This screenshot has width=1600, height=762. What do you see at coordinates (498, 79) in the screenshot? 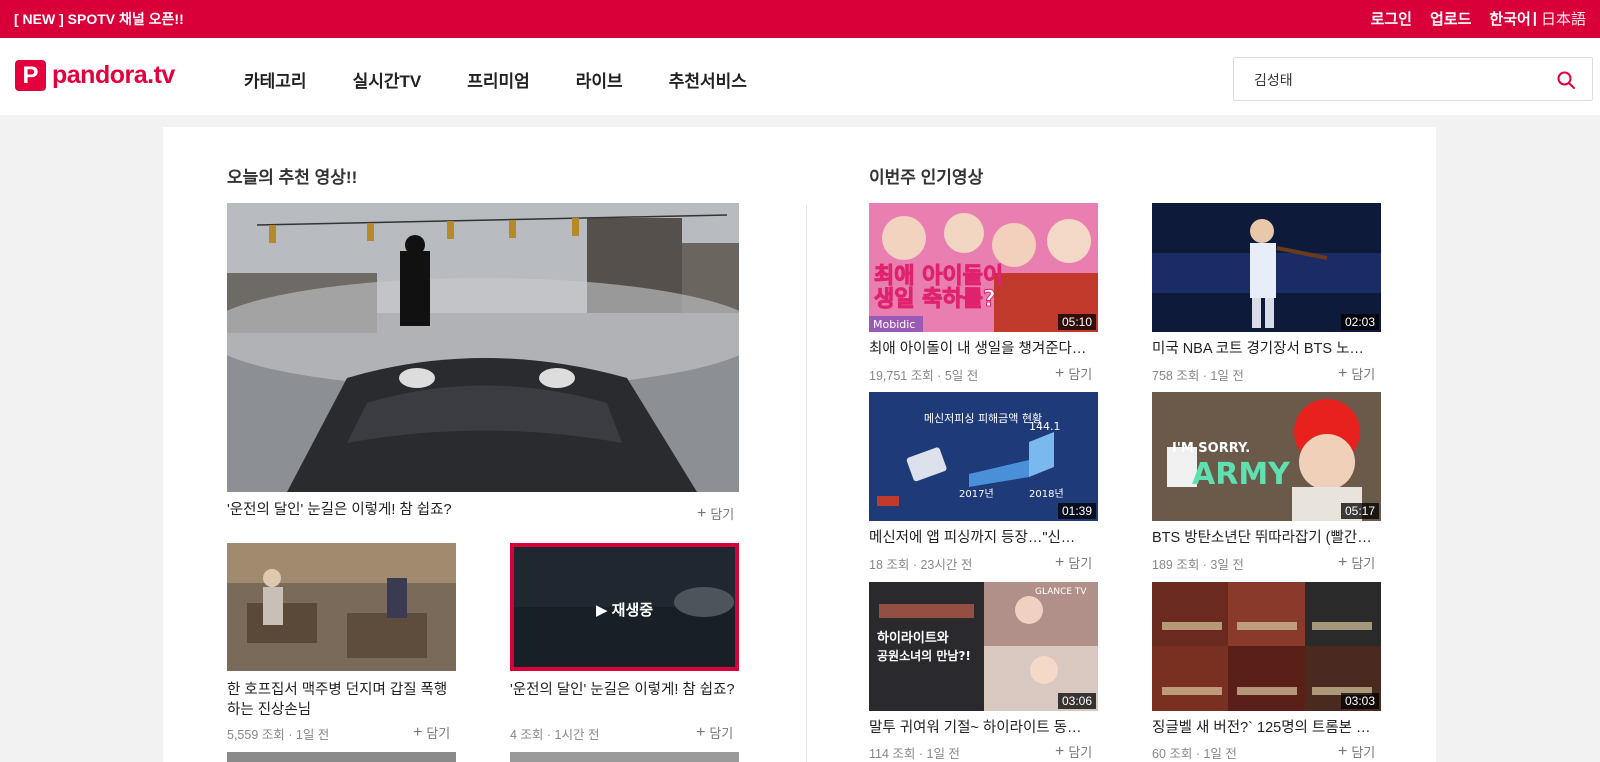
I see `nav-premium: 프리미엄` at bounding box center [498, 79].